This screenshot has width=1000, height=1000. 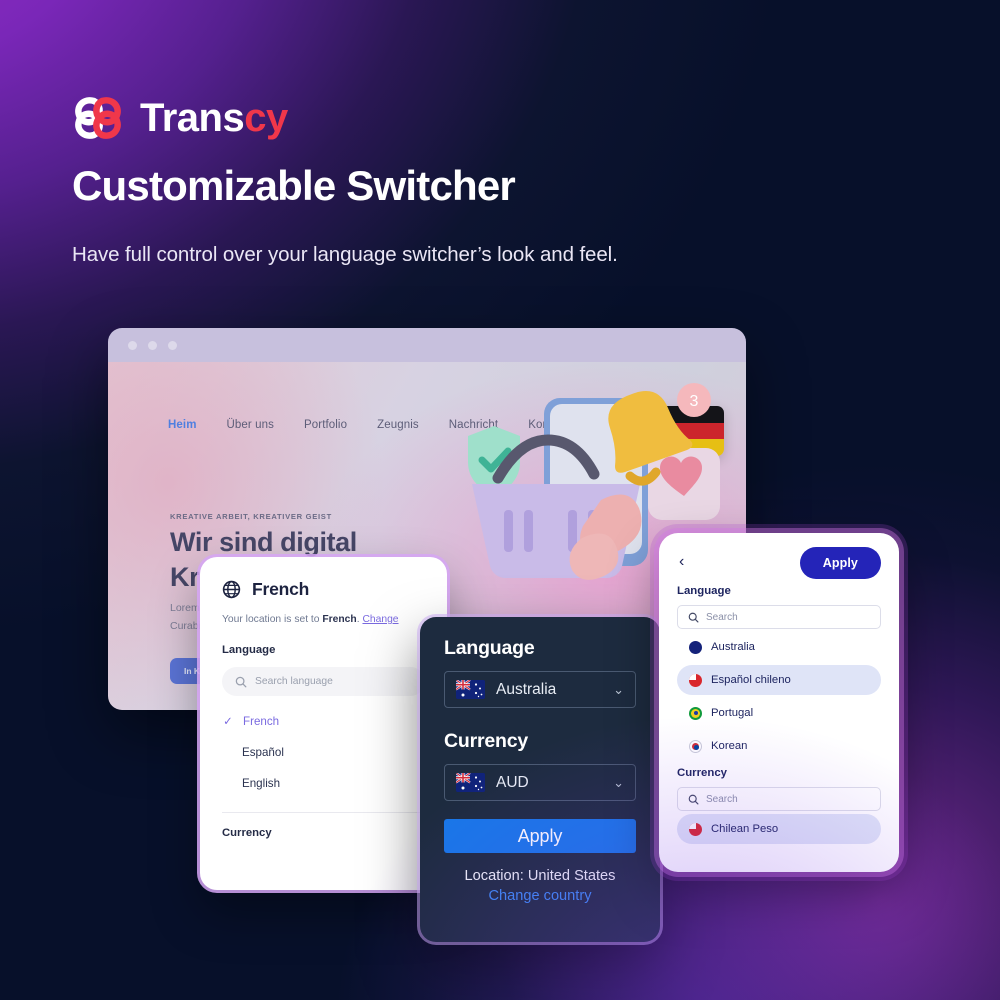 I want to click on language-option-espanol: Español, so click(x=323, y=752).